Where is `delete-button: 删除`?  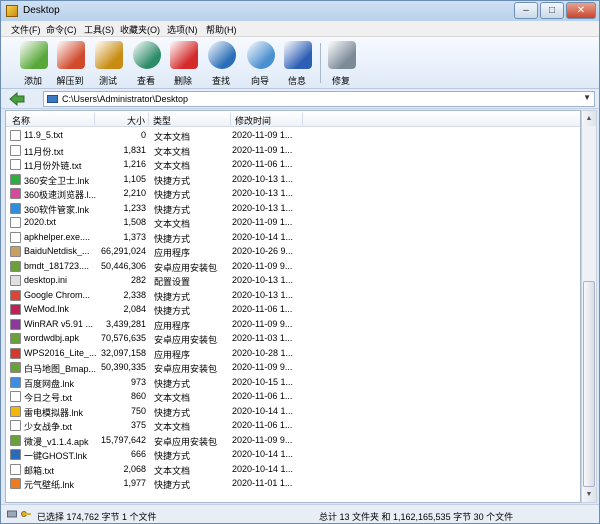 delete-button: 删除 is located at coordinates (183, 63).